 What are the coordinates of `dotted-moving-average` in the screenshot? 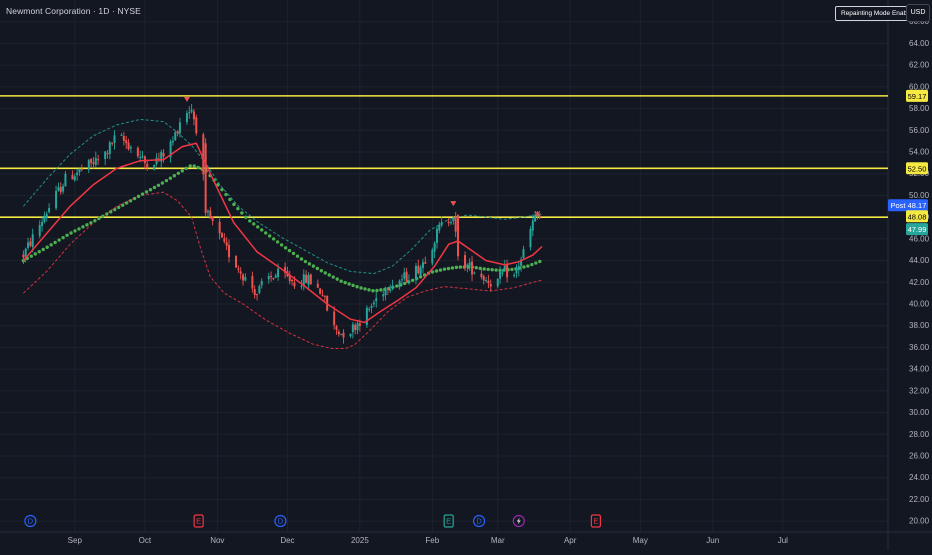 It's located at (281, 228).